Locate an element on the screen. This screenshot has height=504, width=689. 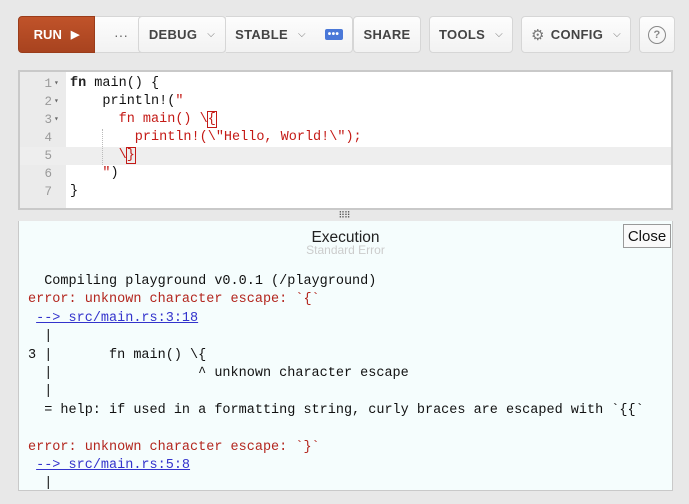
code-line: 7 } is located at coordinates (345, 192).